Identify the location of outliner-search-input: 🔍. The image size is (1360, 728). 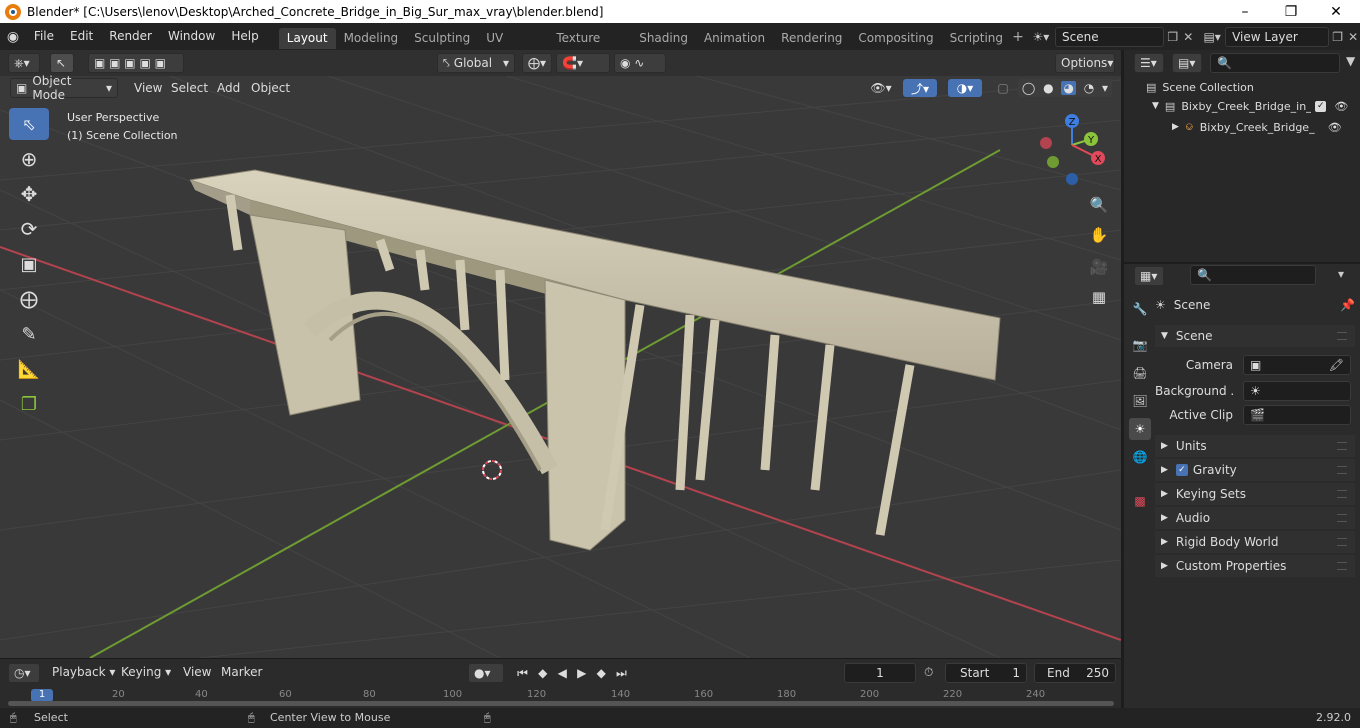
(1275, 63).